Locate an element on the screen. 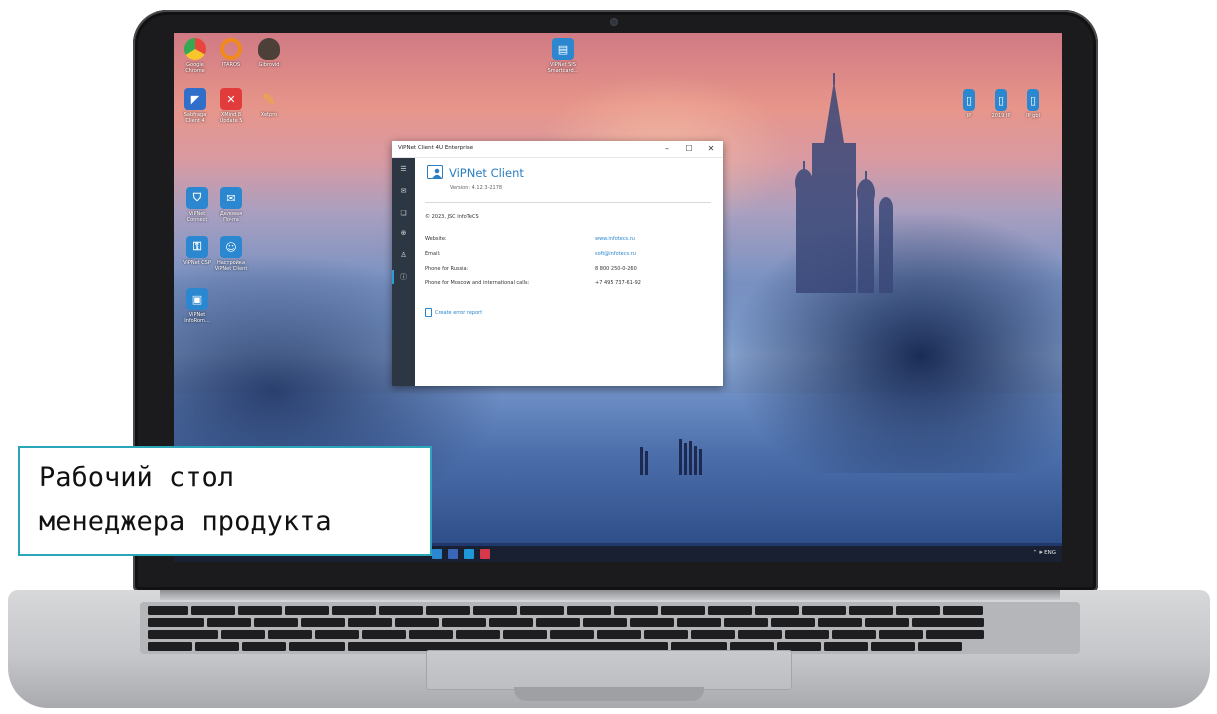 The height and width of the screenshot is (714, 1217). copyright-text: © 2023, JSC InfoTeCS is located at coordinates (452, 217).